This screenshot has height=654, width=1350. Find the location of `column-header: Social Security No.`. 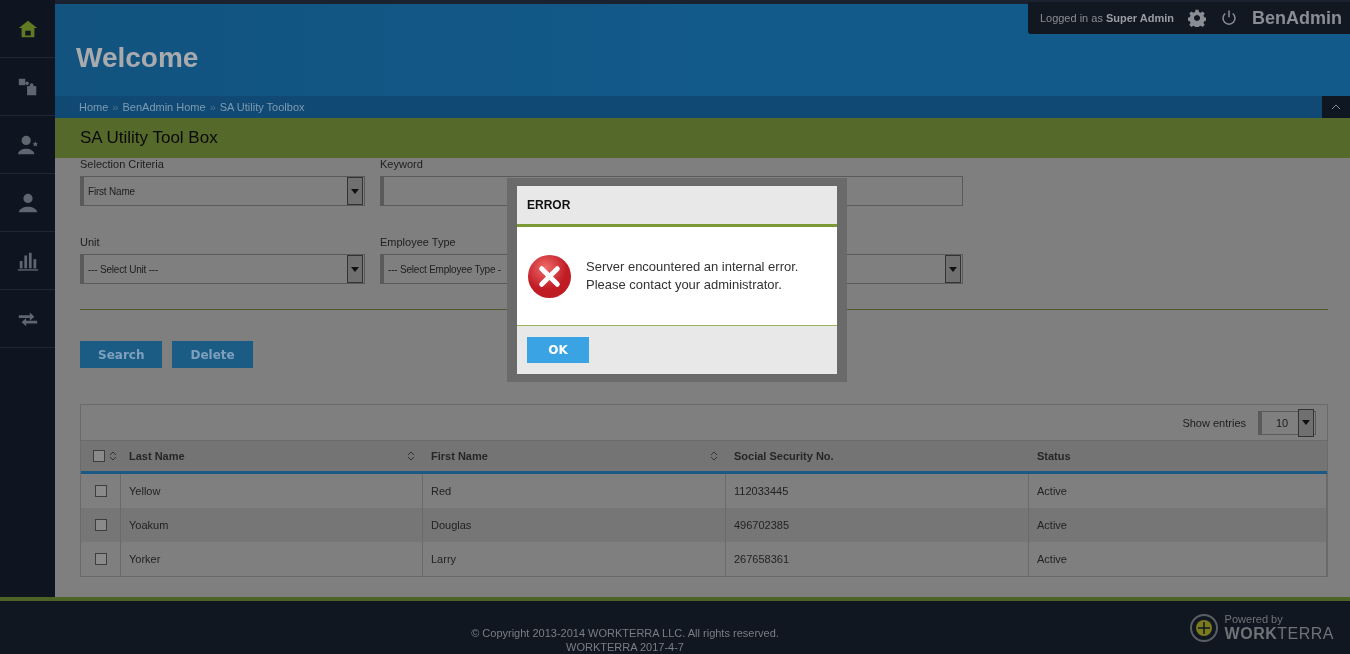

column-header: Social Security No. is located at coordinates (784, 456).